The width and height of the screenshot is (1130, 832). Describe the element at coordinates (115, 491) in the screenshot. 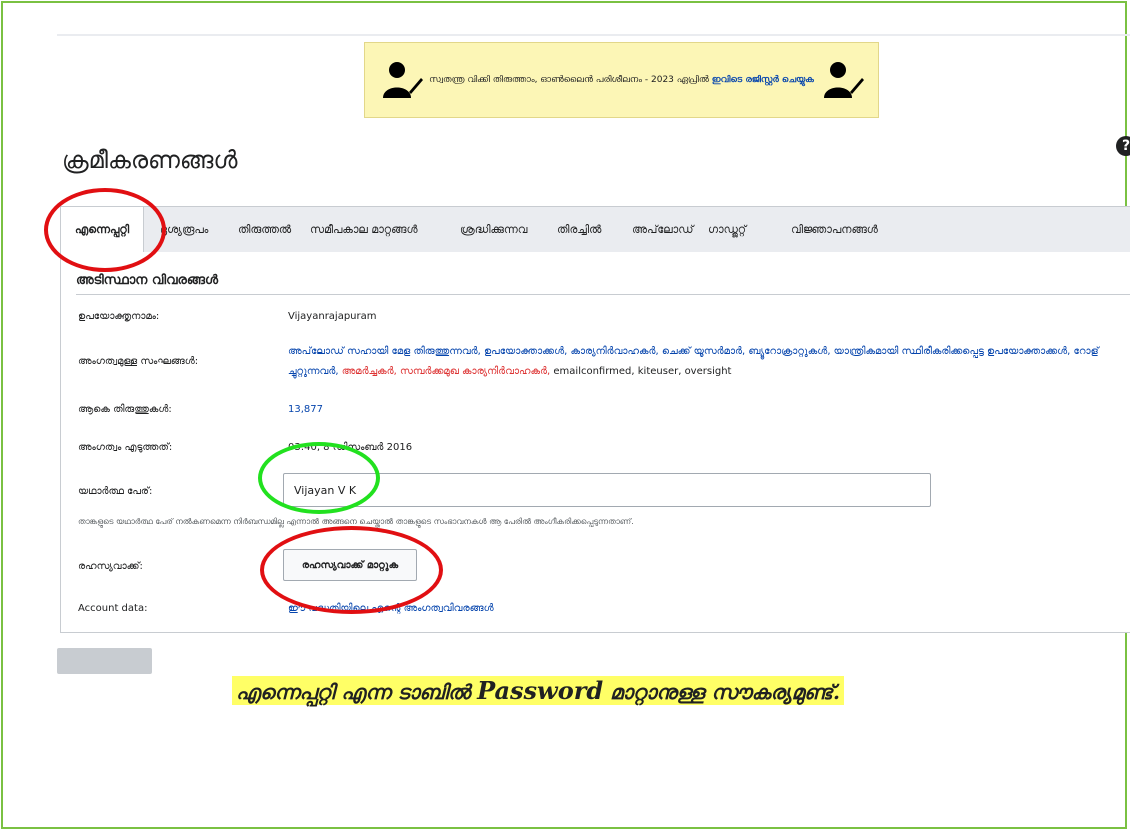

I see `realname-label: യഥാർത്ഥ പേര്:` at that location.